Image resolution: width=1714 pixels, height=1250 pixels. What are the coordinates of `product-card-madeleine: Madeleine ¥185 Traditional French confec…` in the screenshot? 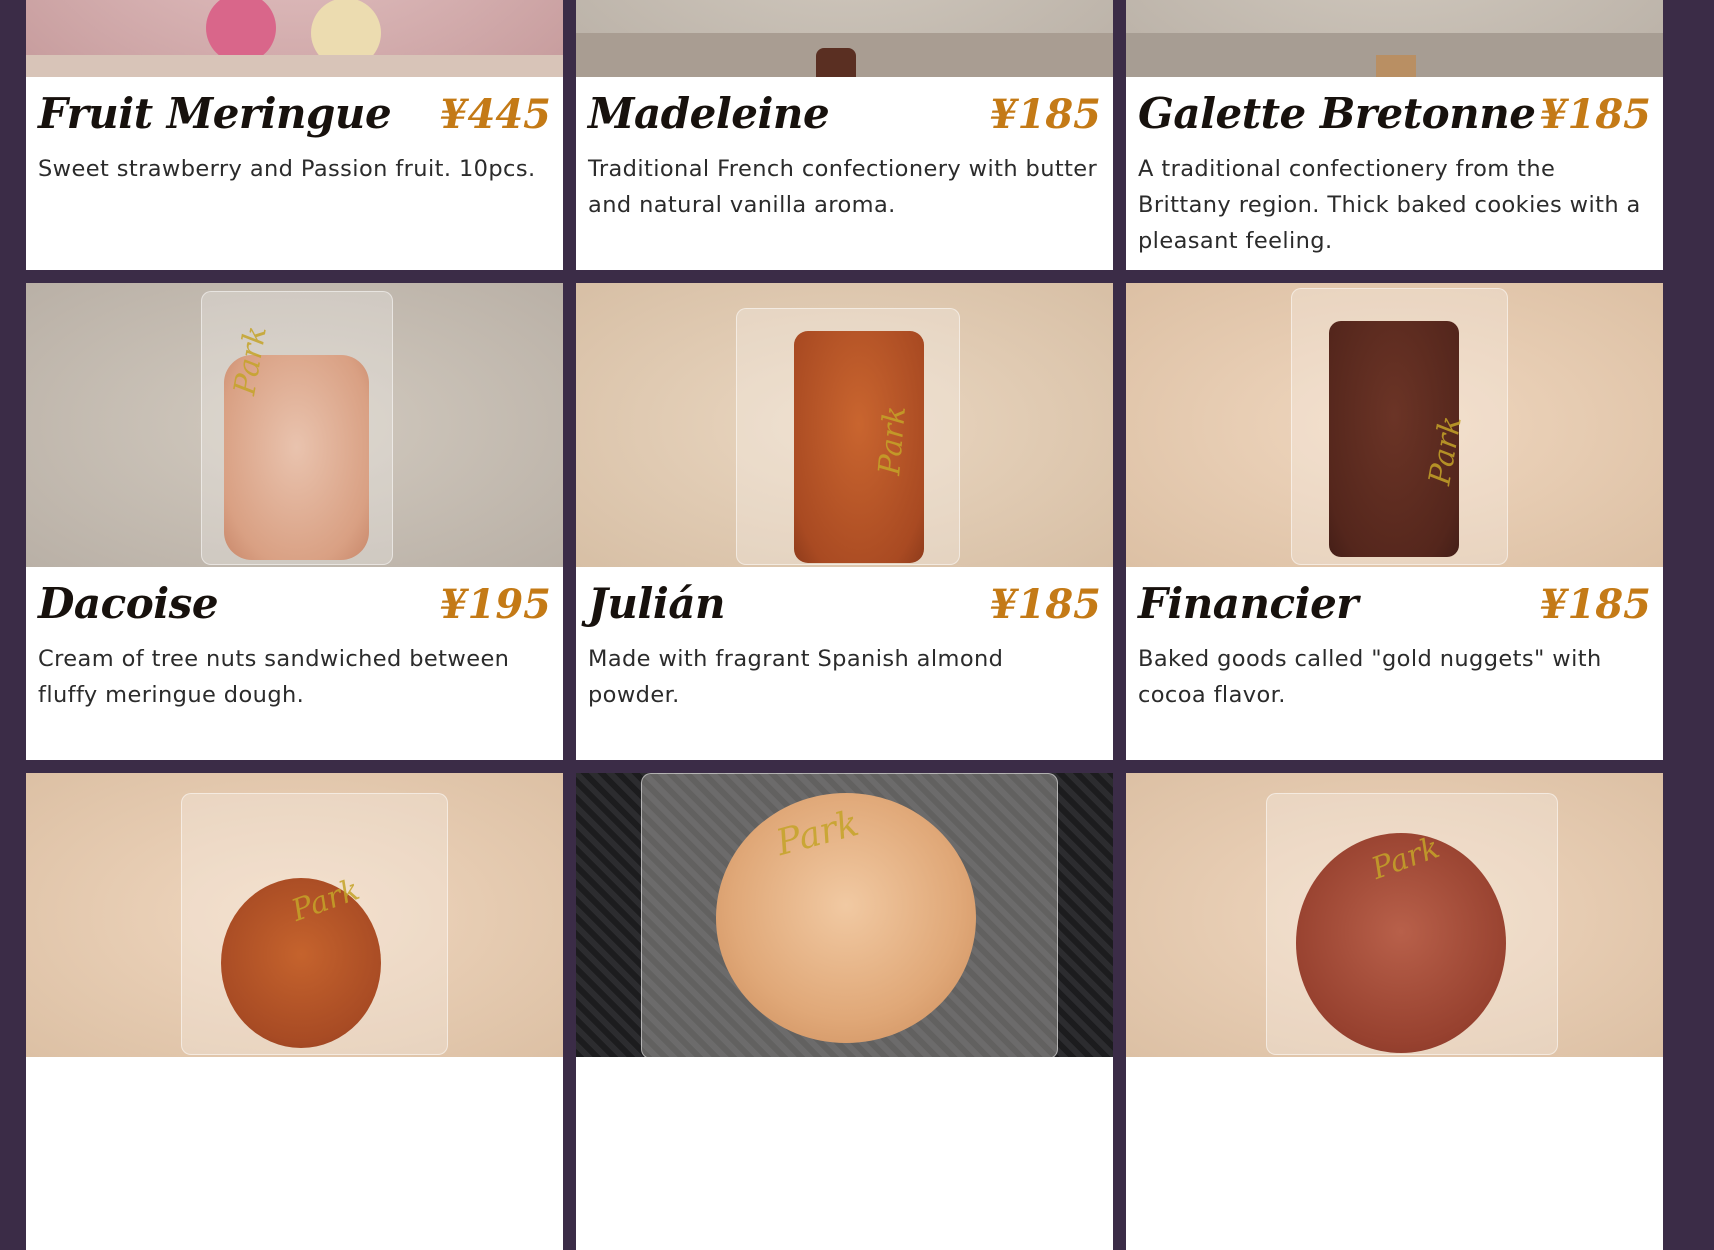 It's located at (844, 135).